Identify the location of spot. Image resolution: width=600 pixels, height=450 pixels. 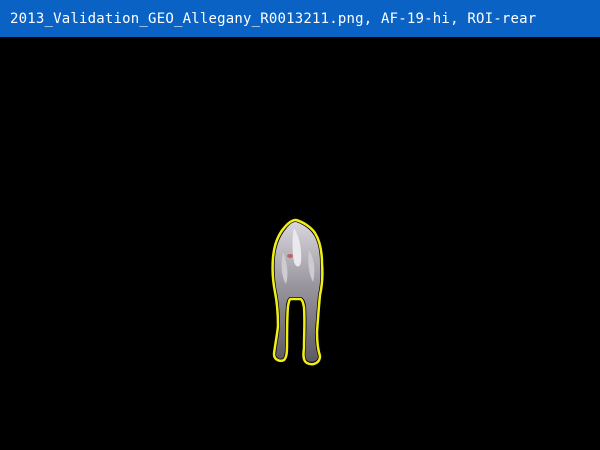
(290, 256).